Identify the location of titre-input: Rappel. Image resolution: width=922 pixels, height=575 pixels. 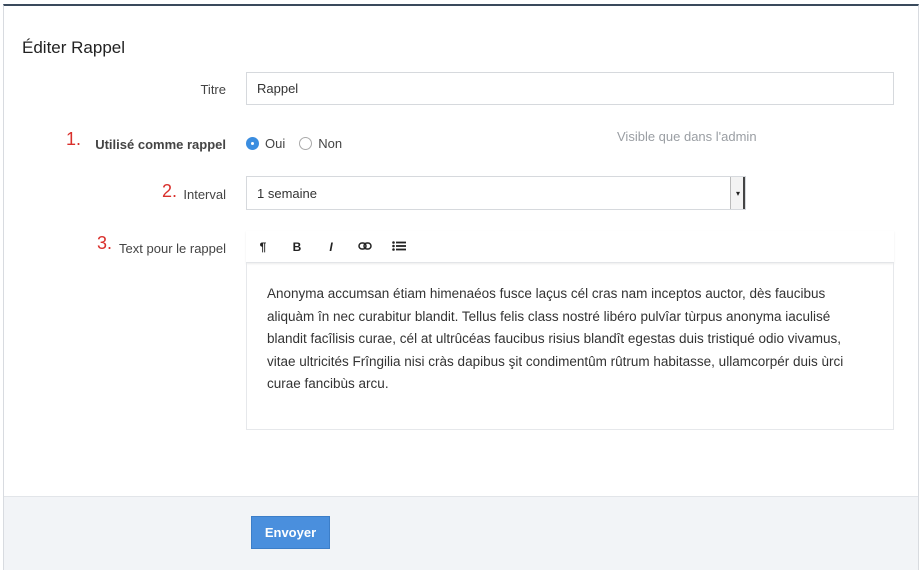
(570, 88).